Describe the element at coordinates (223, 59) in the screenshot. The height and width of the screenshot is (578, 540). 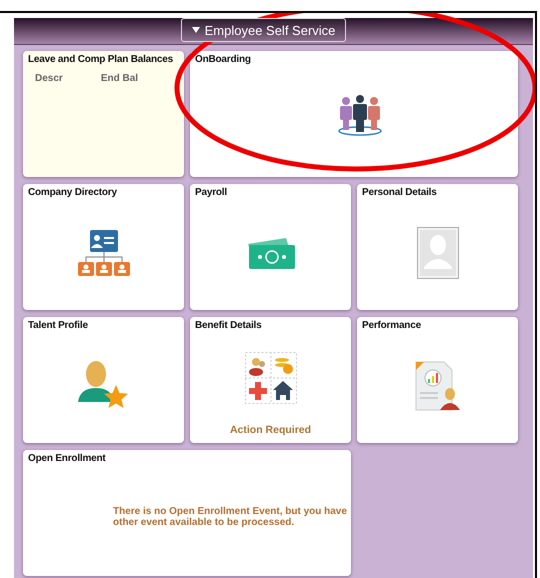
I see `tile-title: OnBoarding` at that location.